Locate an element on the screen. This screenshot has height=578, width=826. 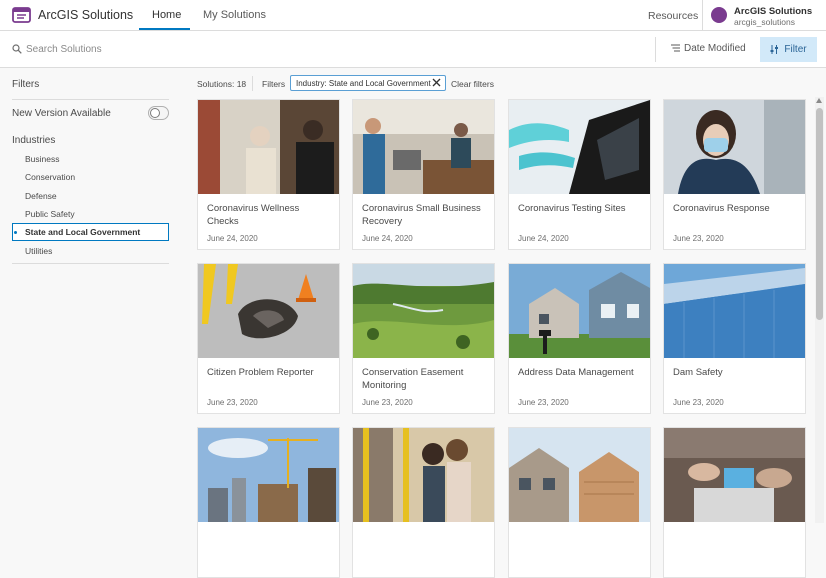
search-bar: Date Modified Filter is located at coordinates (413, 49).